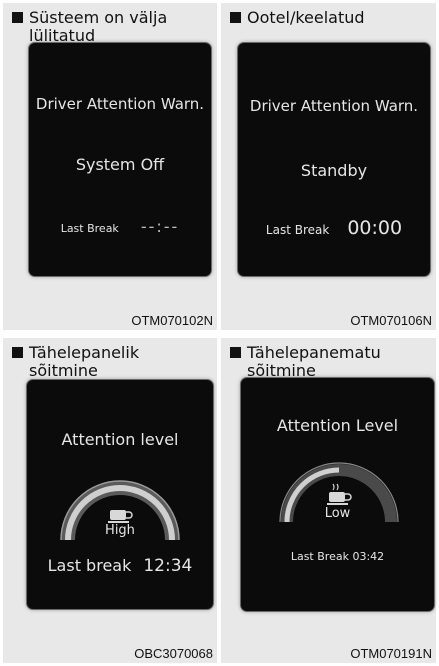 The height and width of the screenshot is (666, 439). I want to click on attention-level-value: High, so click(120, 530).